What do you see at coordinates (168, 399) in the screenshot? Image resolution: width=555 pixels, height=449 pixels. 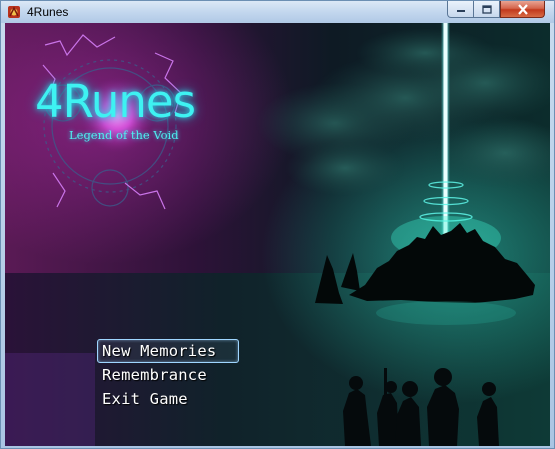 I see `menu-item-exit-game: Exit Game` at bounding box center [168, 399].